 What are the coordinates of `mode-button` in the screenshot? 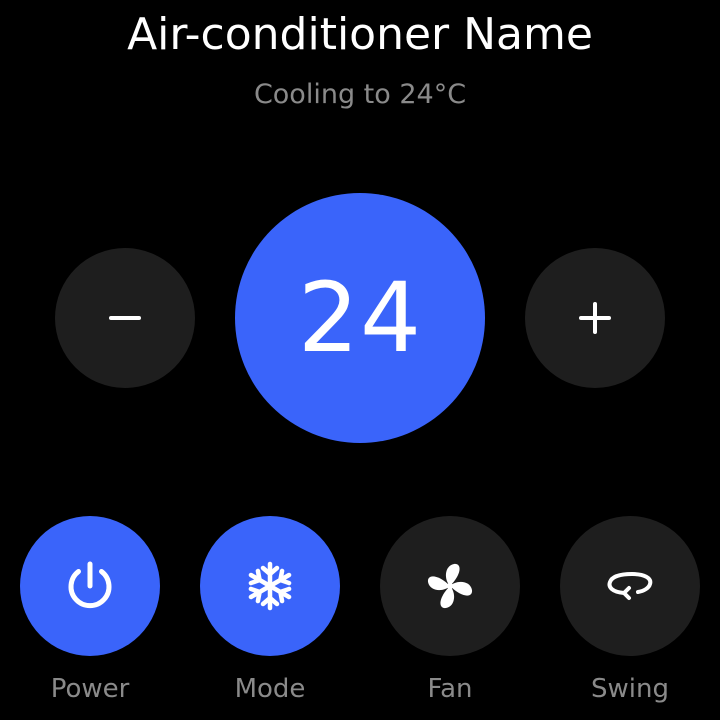 It's located at (270, 586).